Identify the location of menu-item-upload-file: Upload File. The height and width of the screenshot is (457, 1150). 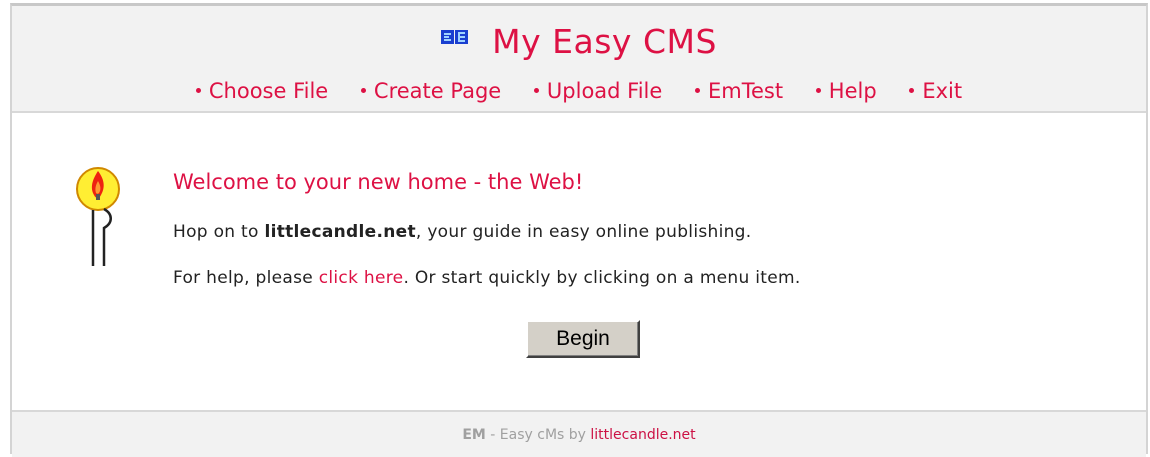
(598, 91).